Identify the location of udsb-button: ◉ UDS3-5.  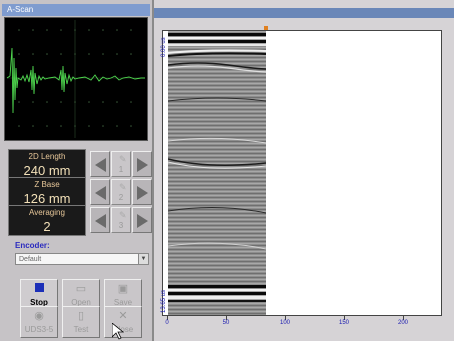
(39, 322).